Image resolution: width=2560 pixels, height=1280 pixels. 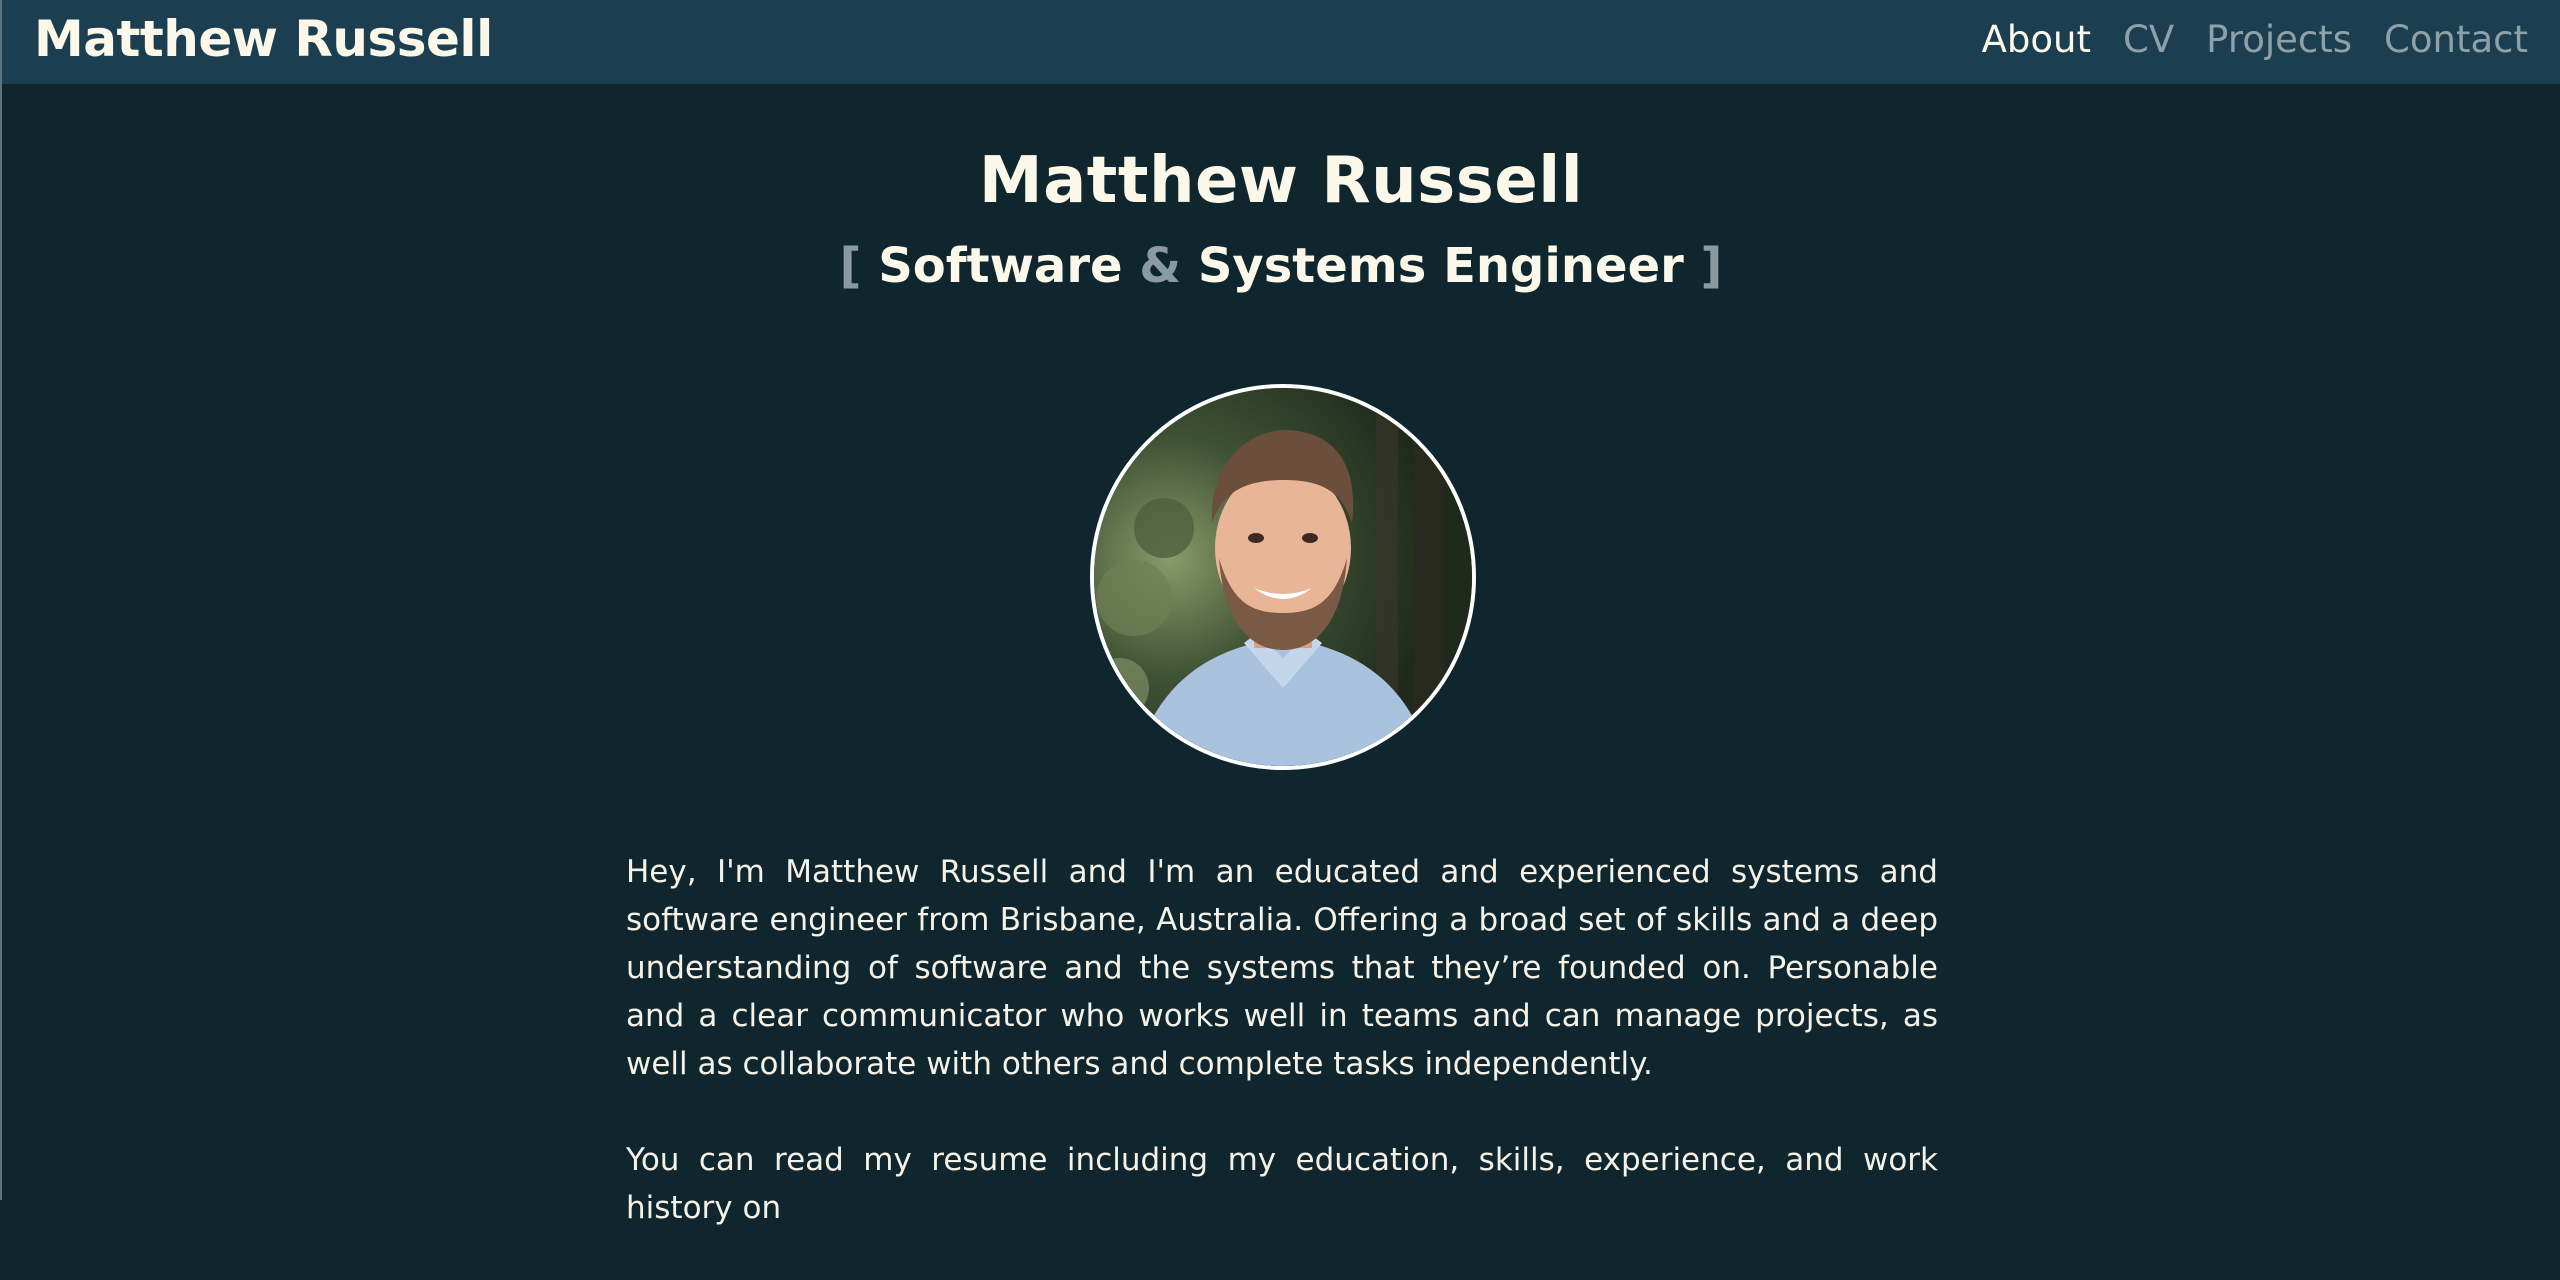 I want to click on nav-link-projects: Projects, so click(x=2279, y=40).